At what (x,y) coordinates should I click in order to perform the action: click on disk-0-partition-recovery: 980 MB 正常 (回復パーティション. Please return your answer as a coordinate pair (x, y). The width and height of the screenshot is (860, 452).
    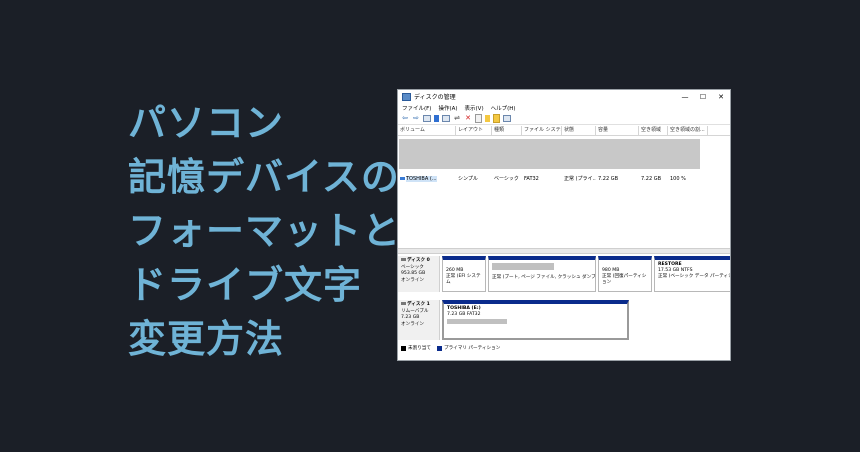
    Looking at the image, I should click on (625, 274).